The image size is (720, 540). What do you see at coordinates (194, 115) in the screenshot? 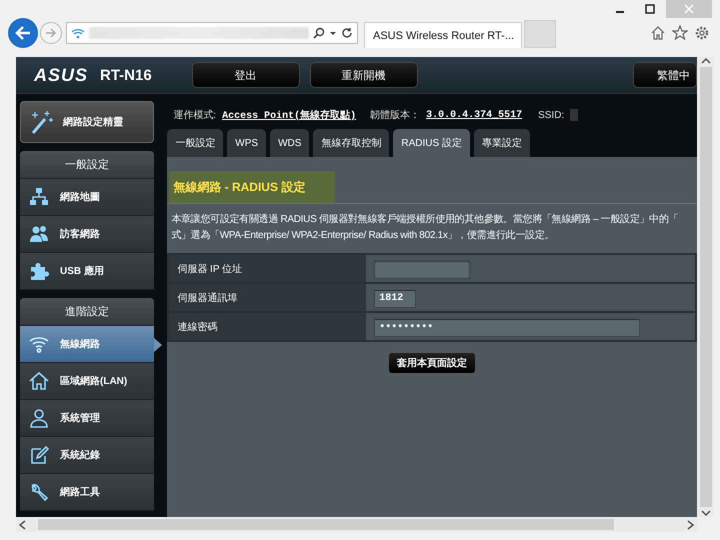
I see `mode-label: 運作模式:` at bounding box center [194, 115].